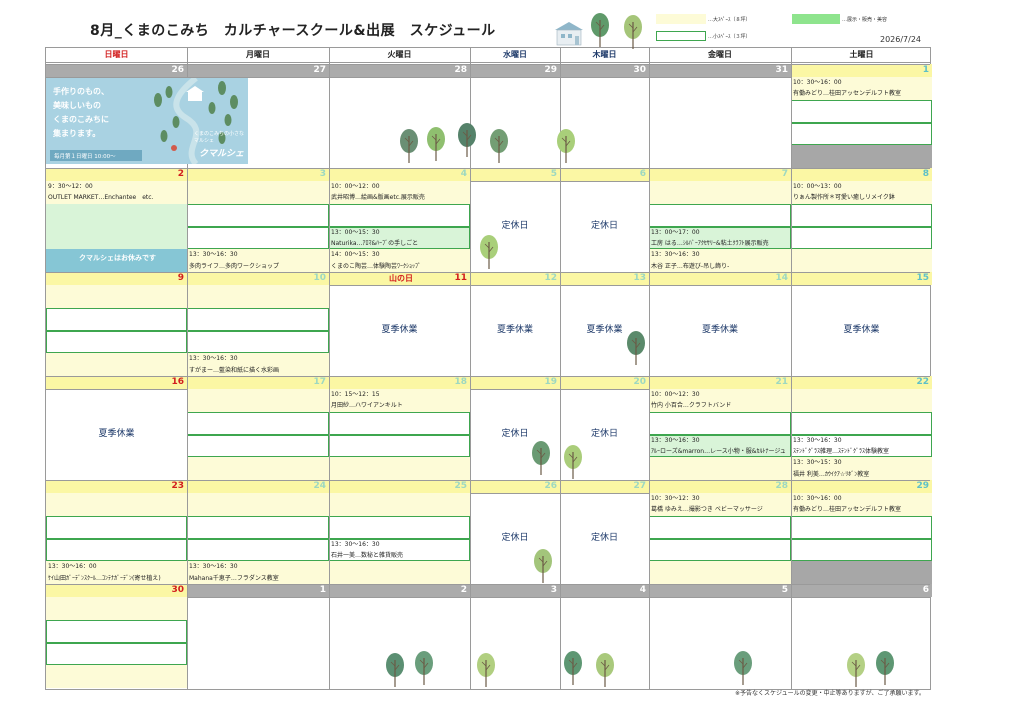 This screenshot has width=1024, height=724. What do you see at coordinates (399, 174) in the screenshot?
I see `day-number: 4` at bounding box center [399, 174].